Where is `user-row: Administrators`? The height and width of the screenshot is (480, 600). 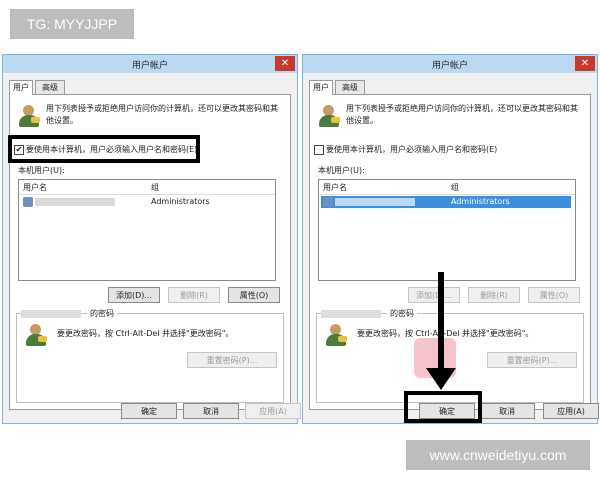 user-row: Administrators is located at coordinates (146, 202).